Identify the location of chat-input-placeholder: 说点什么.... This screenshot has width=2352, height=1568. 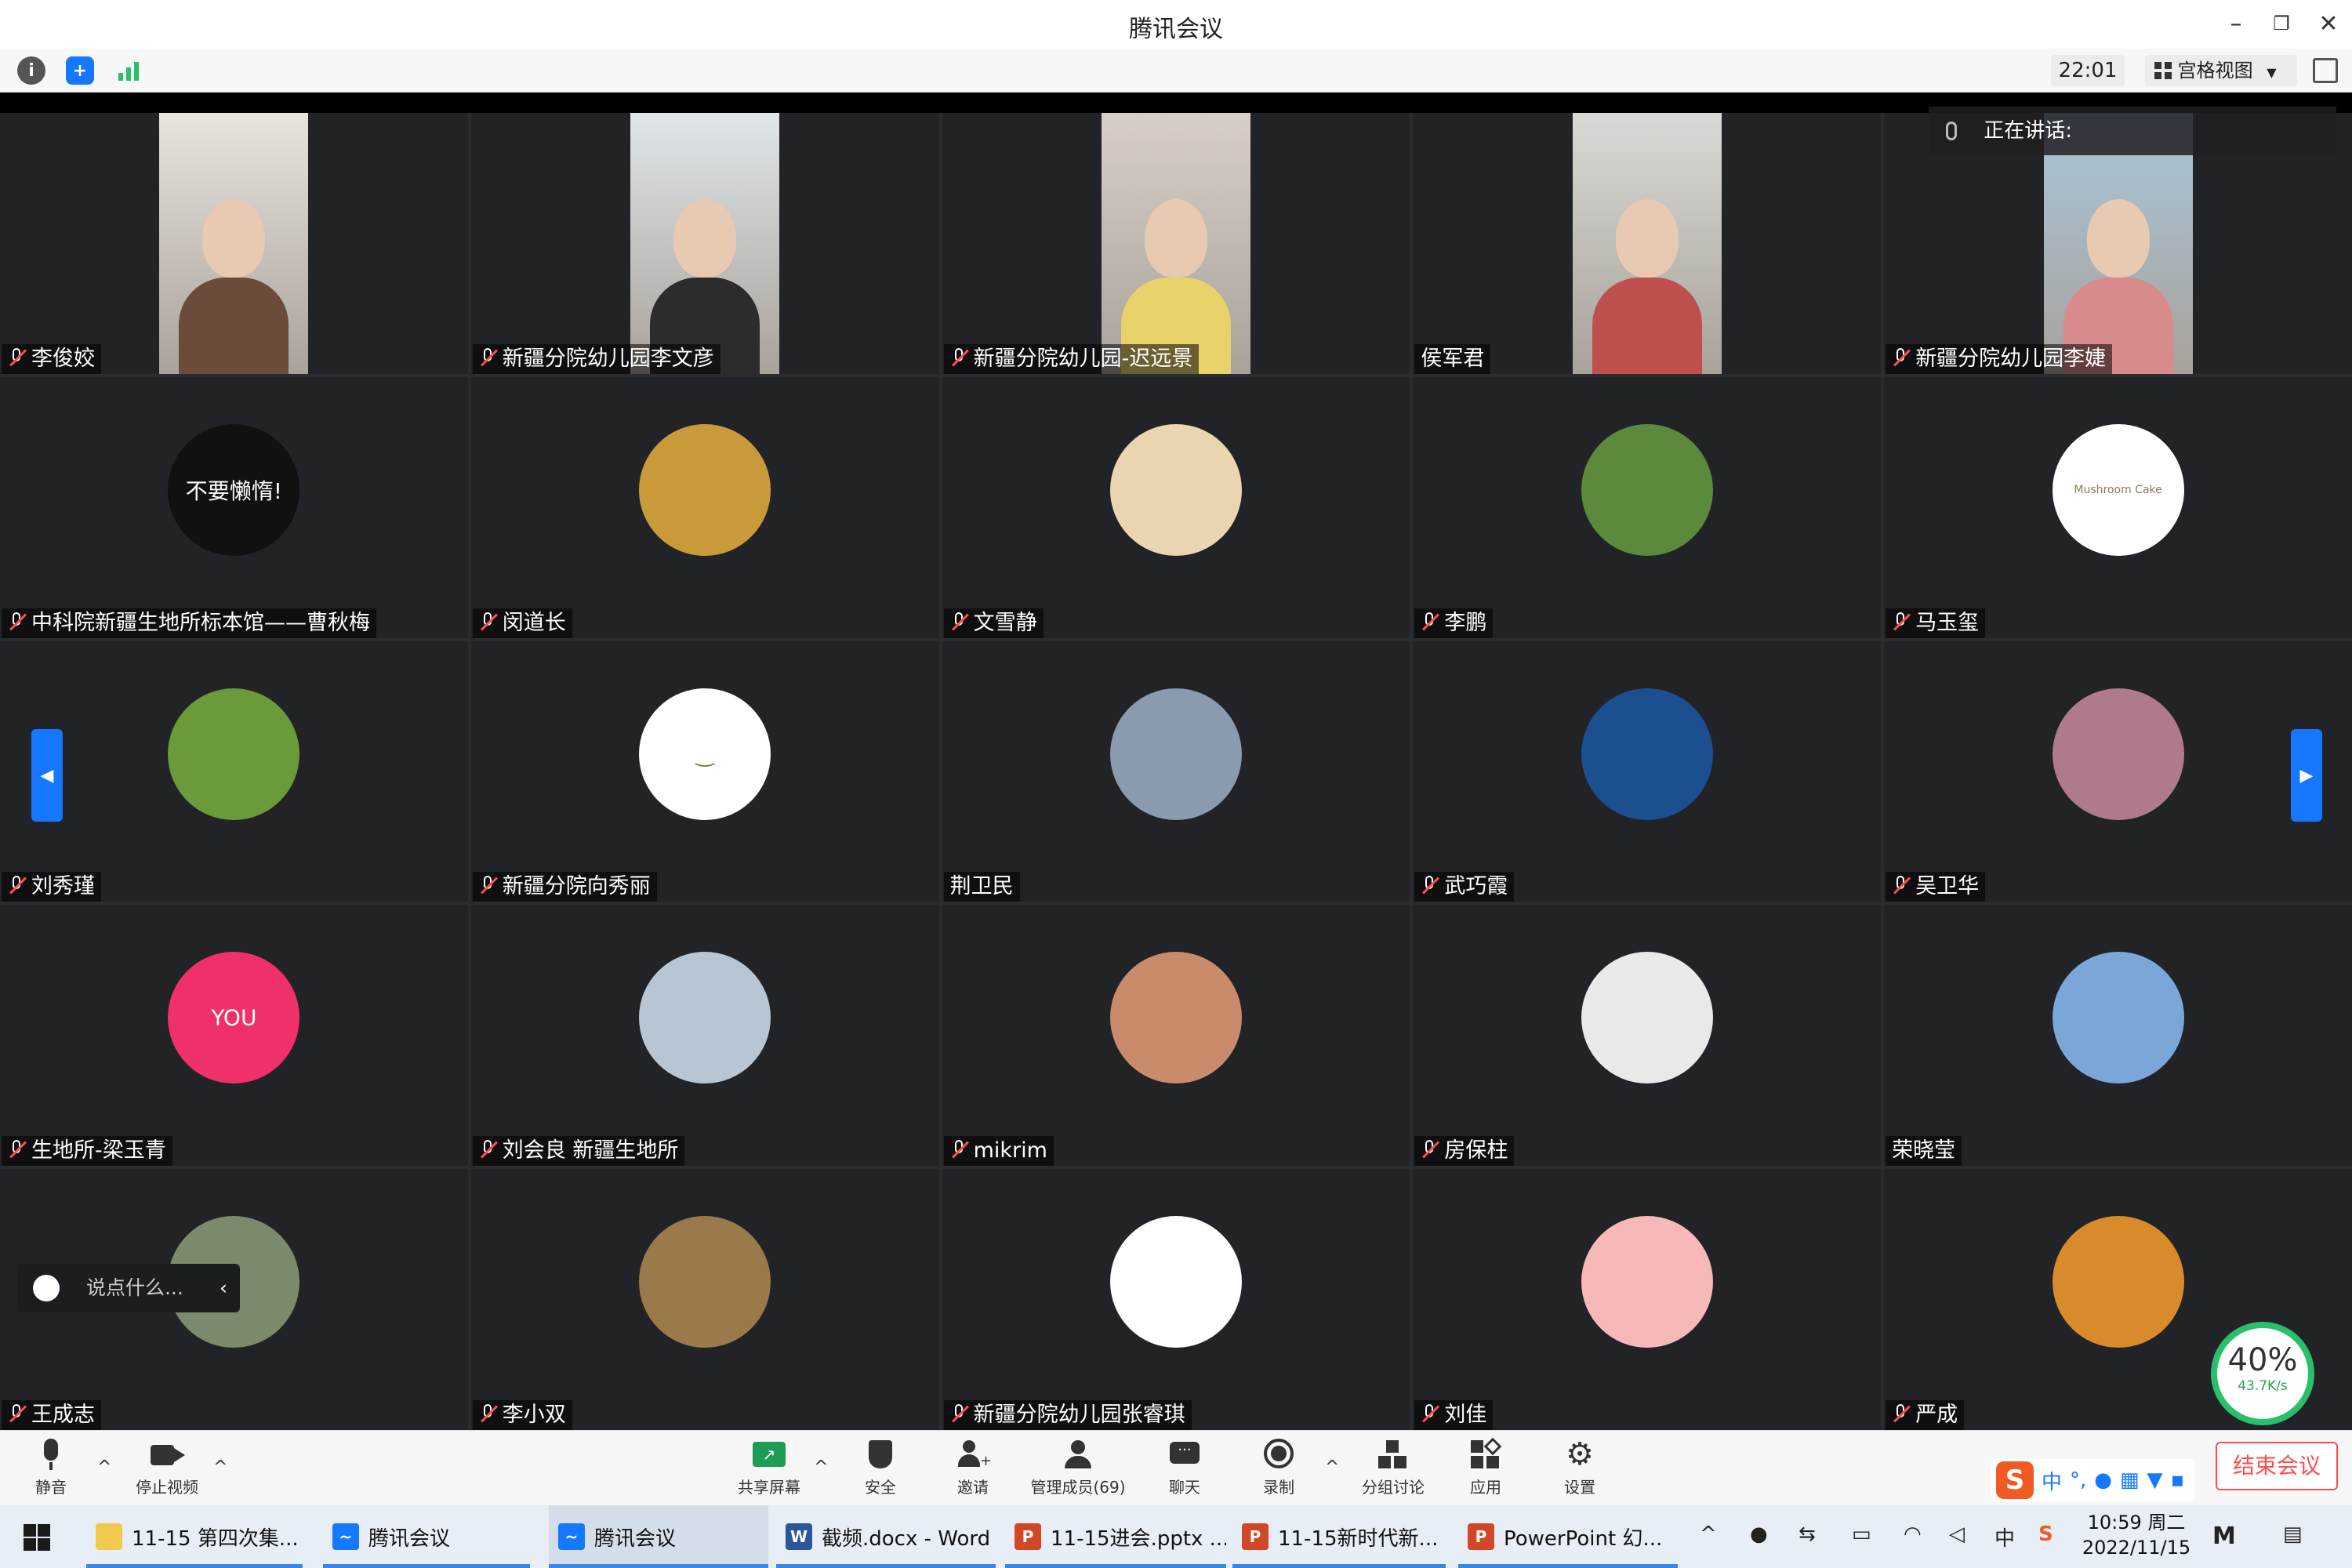
(134, 1287).